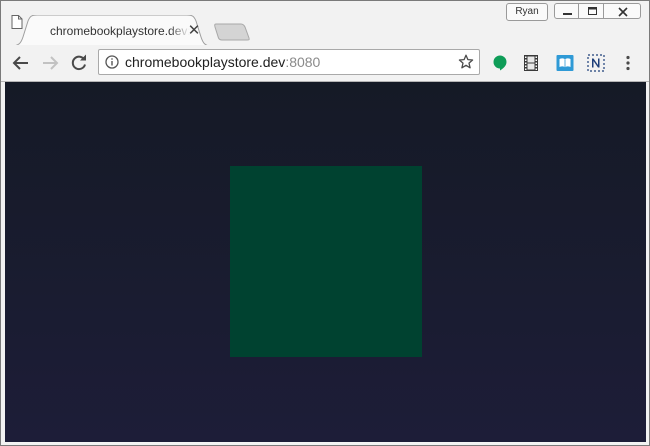 The width and height of the screenshot is (650, 446). Describe the element at coordinates (531, 63) in the screenshot. I see `film-extension-icon` at that location.